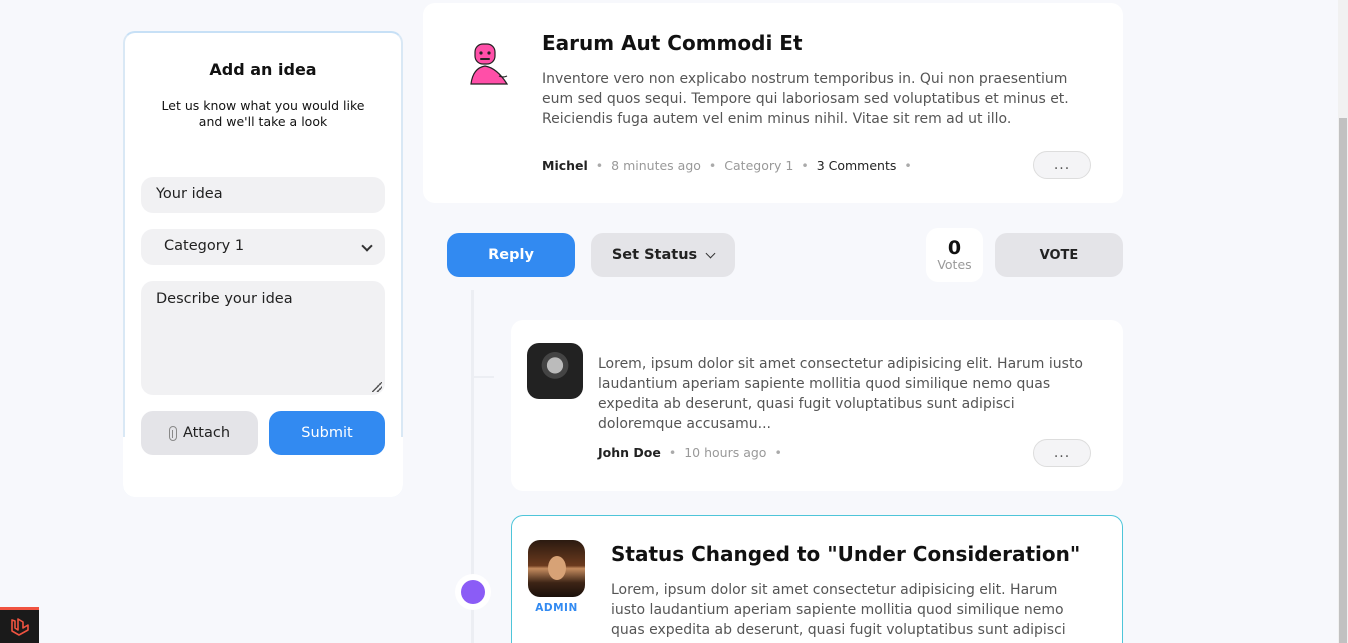  I want to click on comment-author-avatar, so click(555, 371).